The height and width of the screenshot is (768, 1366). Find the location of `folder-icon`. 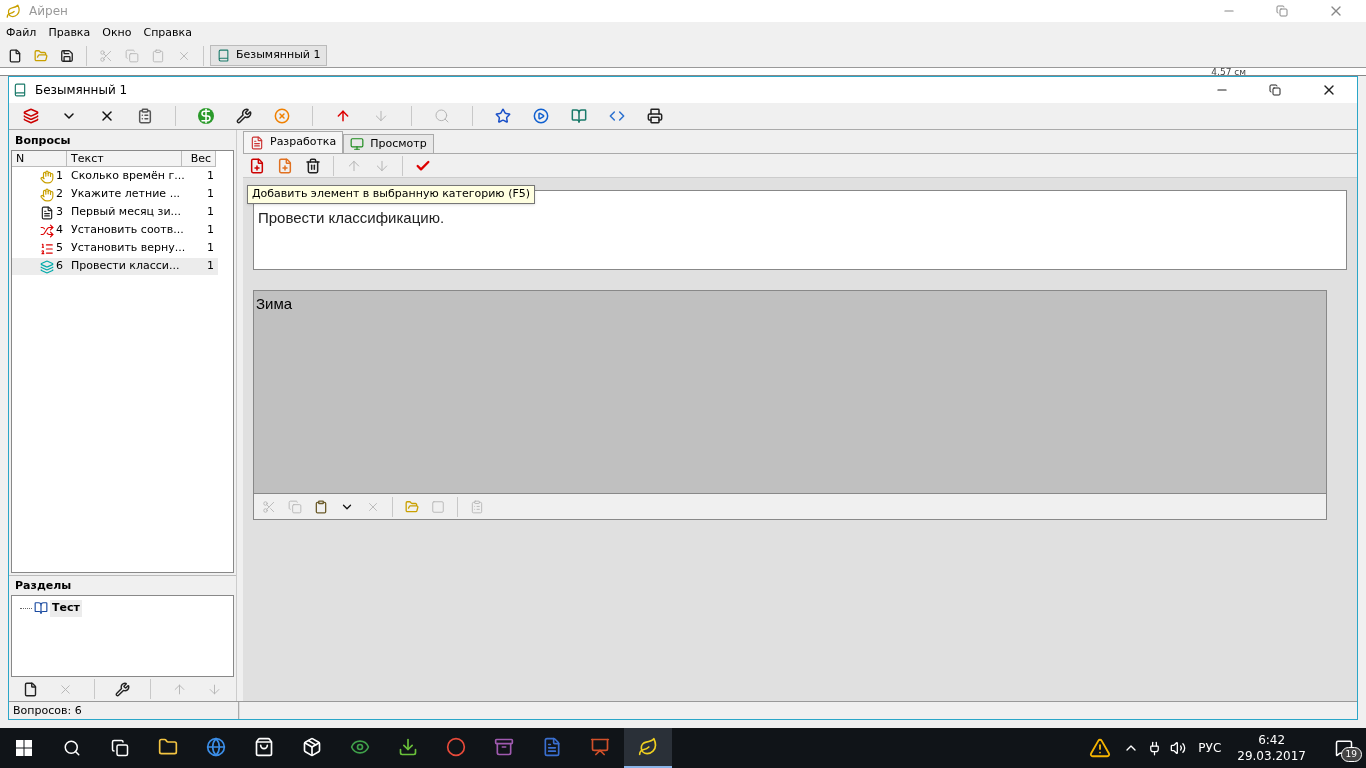

folder-icon is located at coordinates (168, 747).